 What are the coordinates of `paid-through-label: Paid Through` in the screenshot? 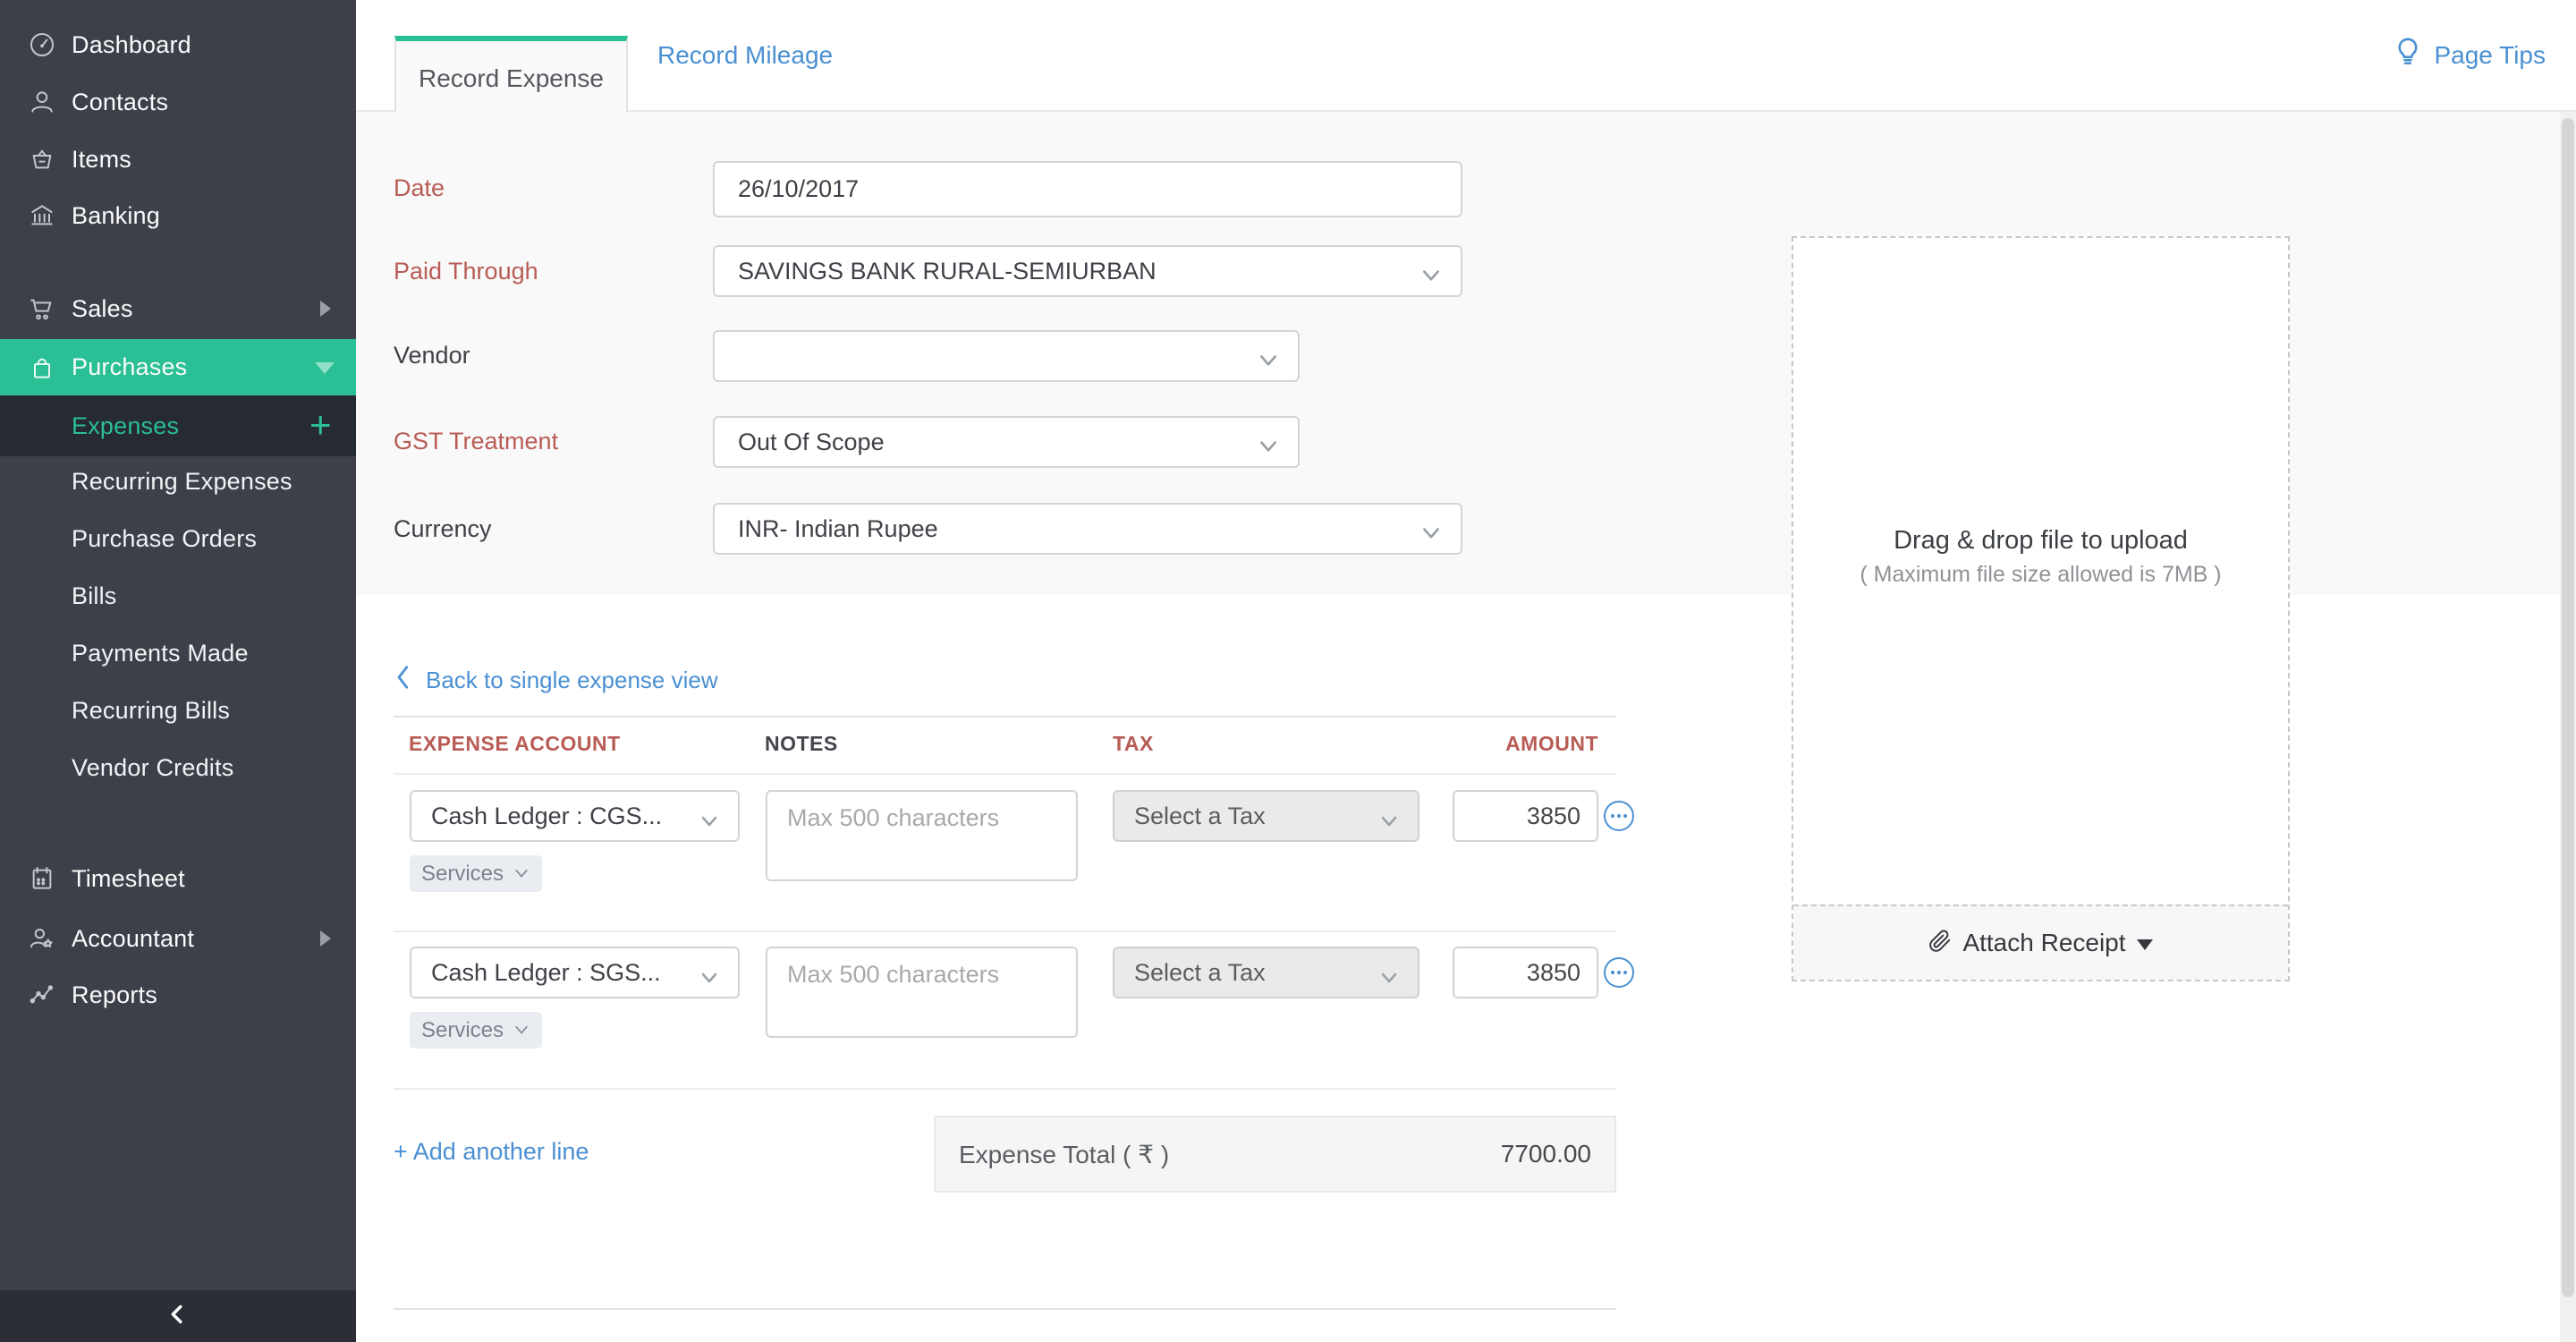 It's located at (466, 271).